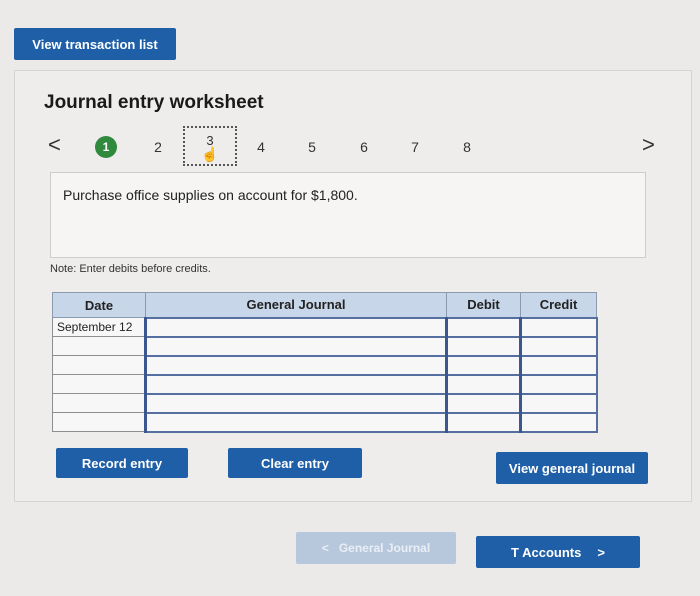 This screenshot has width=700, height=596. I want to click on clear-entry-button: Clear entry, so click(295, 463).